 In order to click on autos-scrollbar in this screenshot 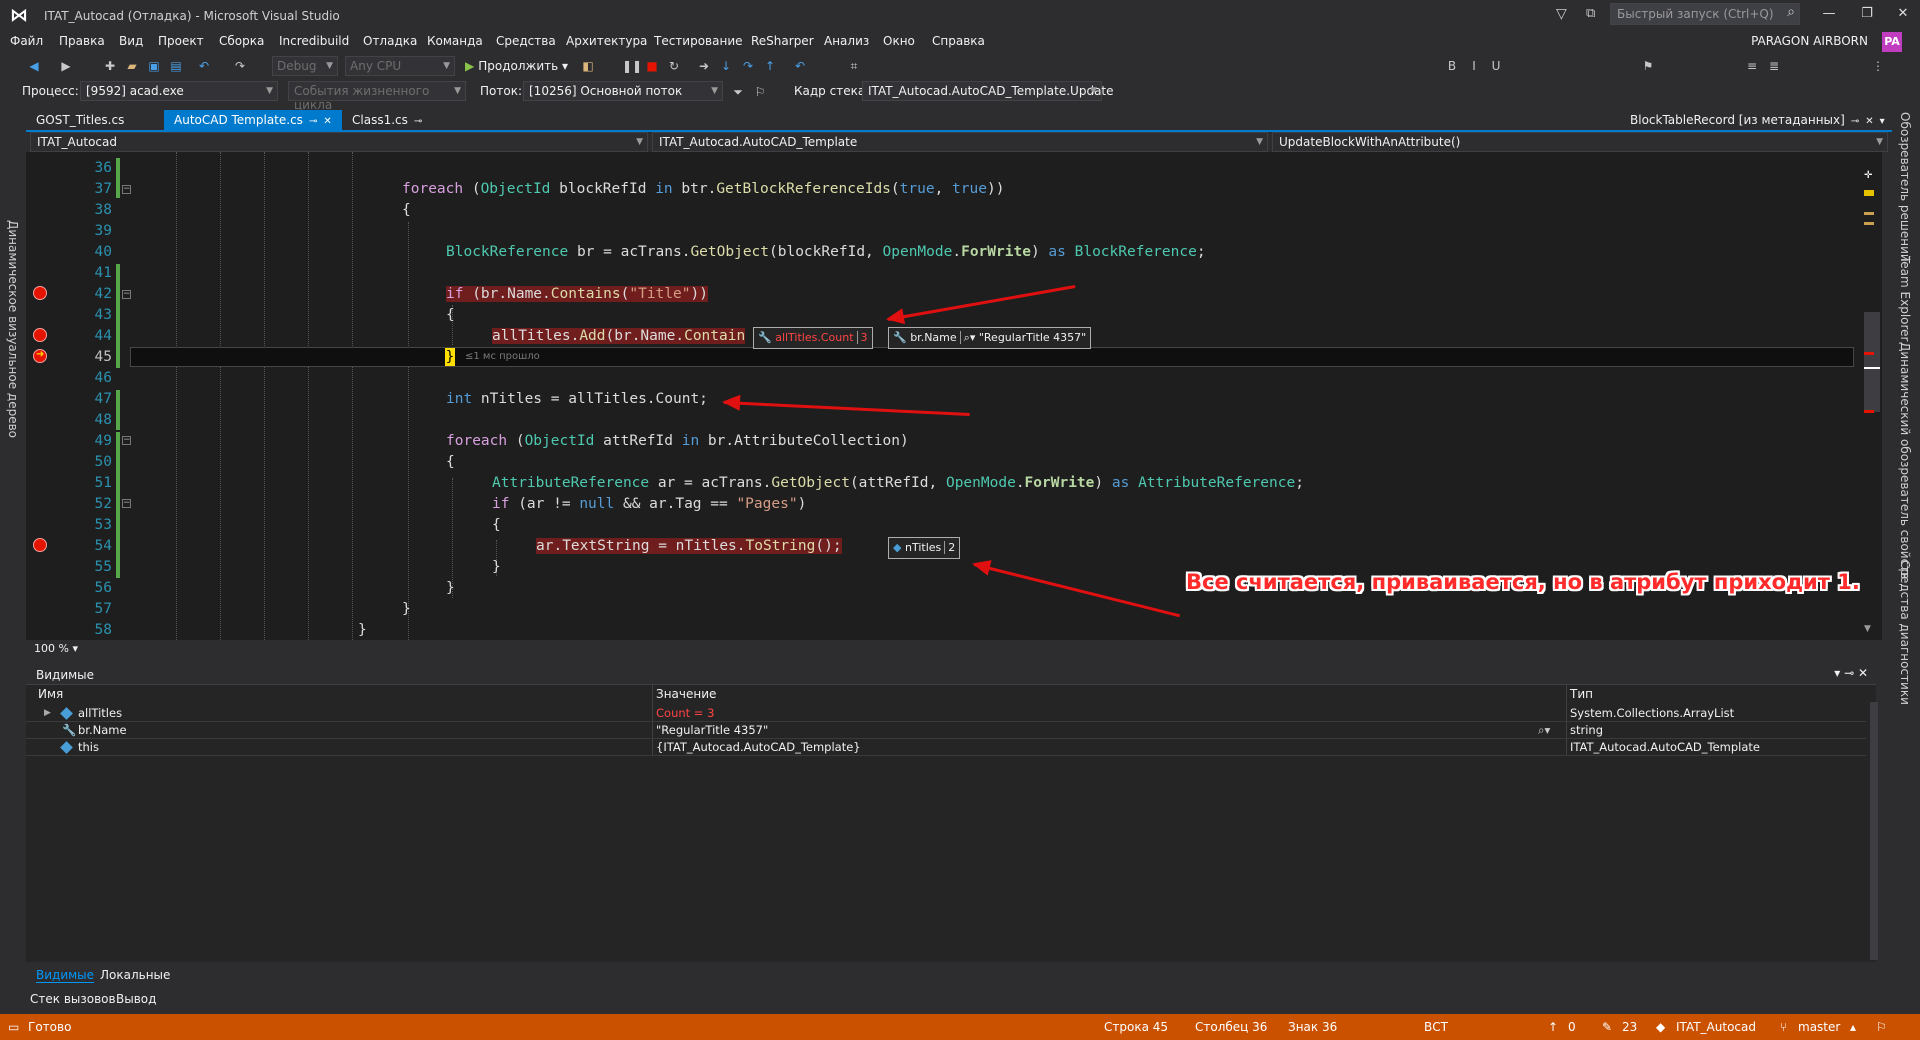, I will do `click(1874, 831)`.